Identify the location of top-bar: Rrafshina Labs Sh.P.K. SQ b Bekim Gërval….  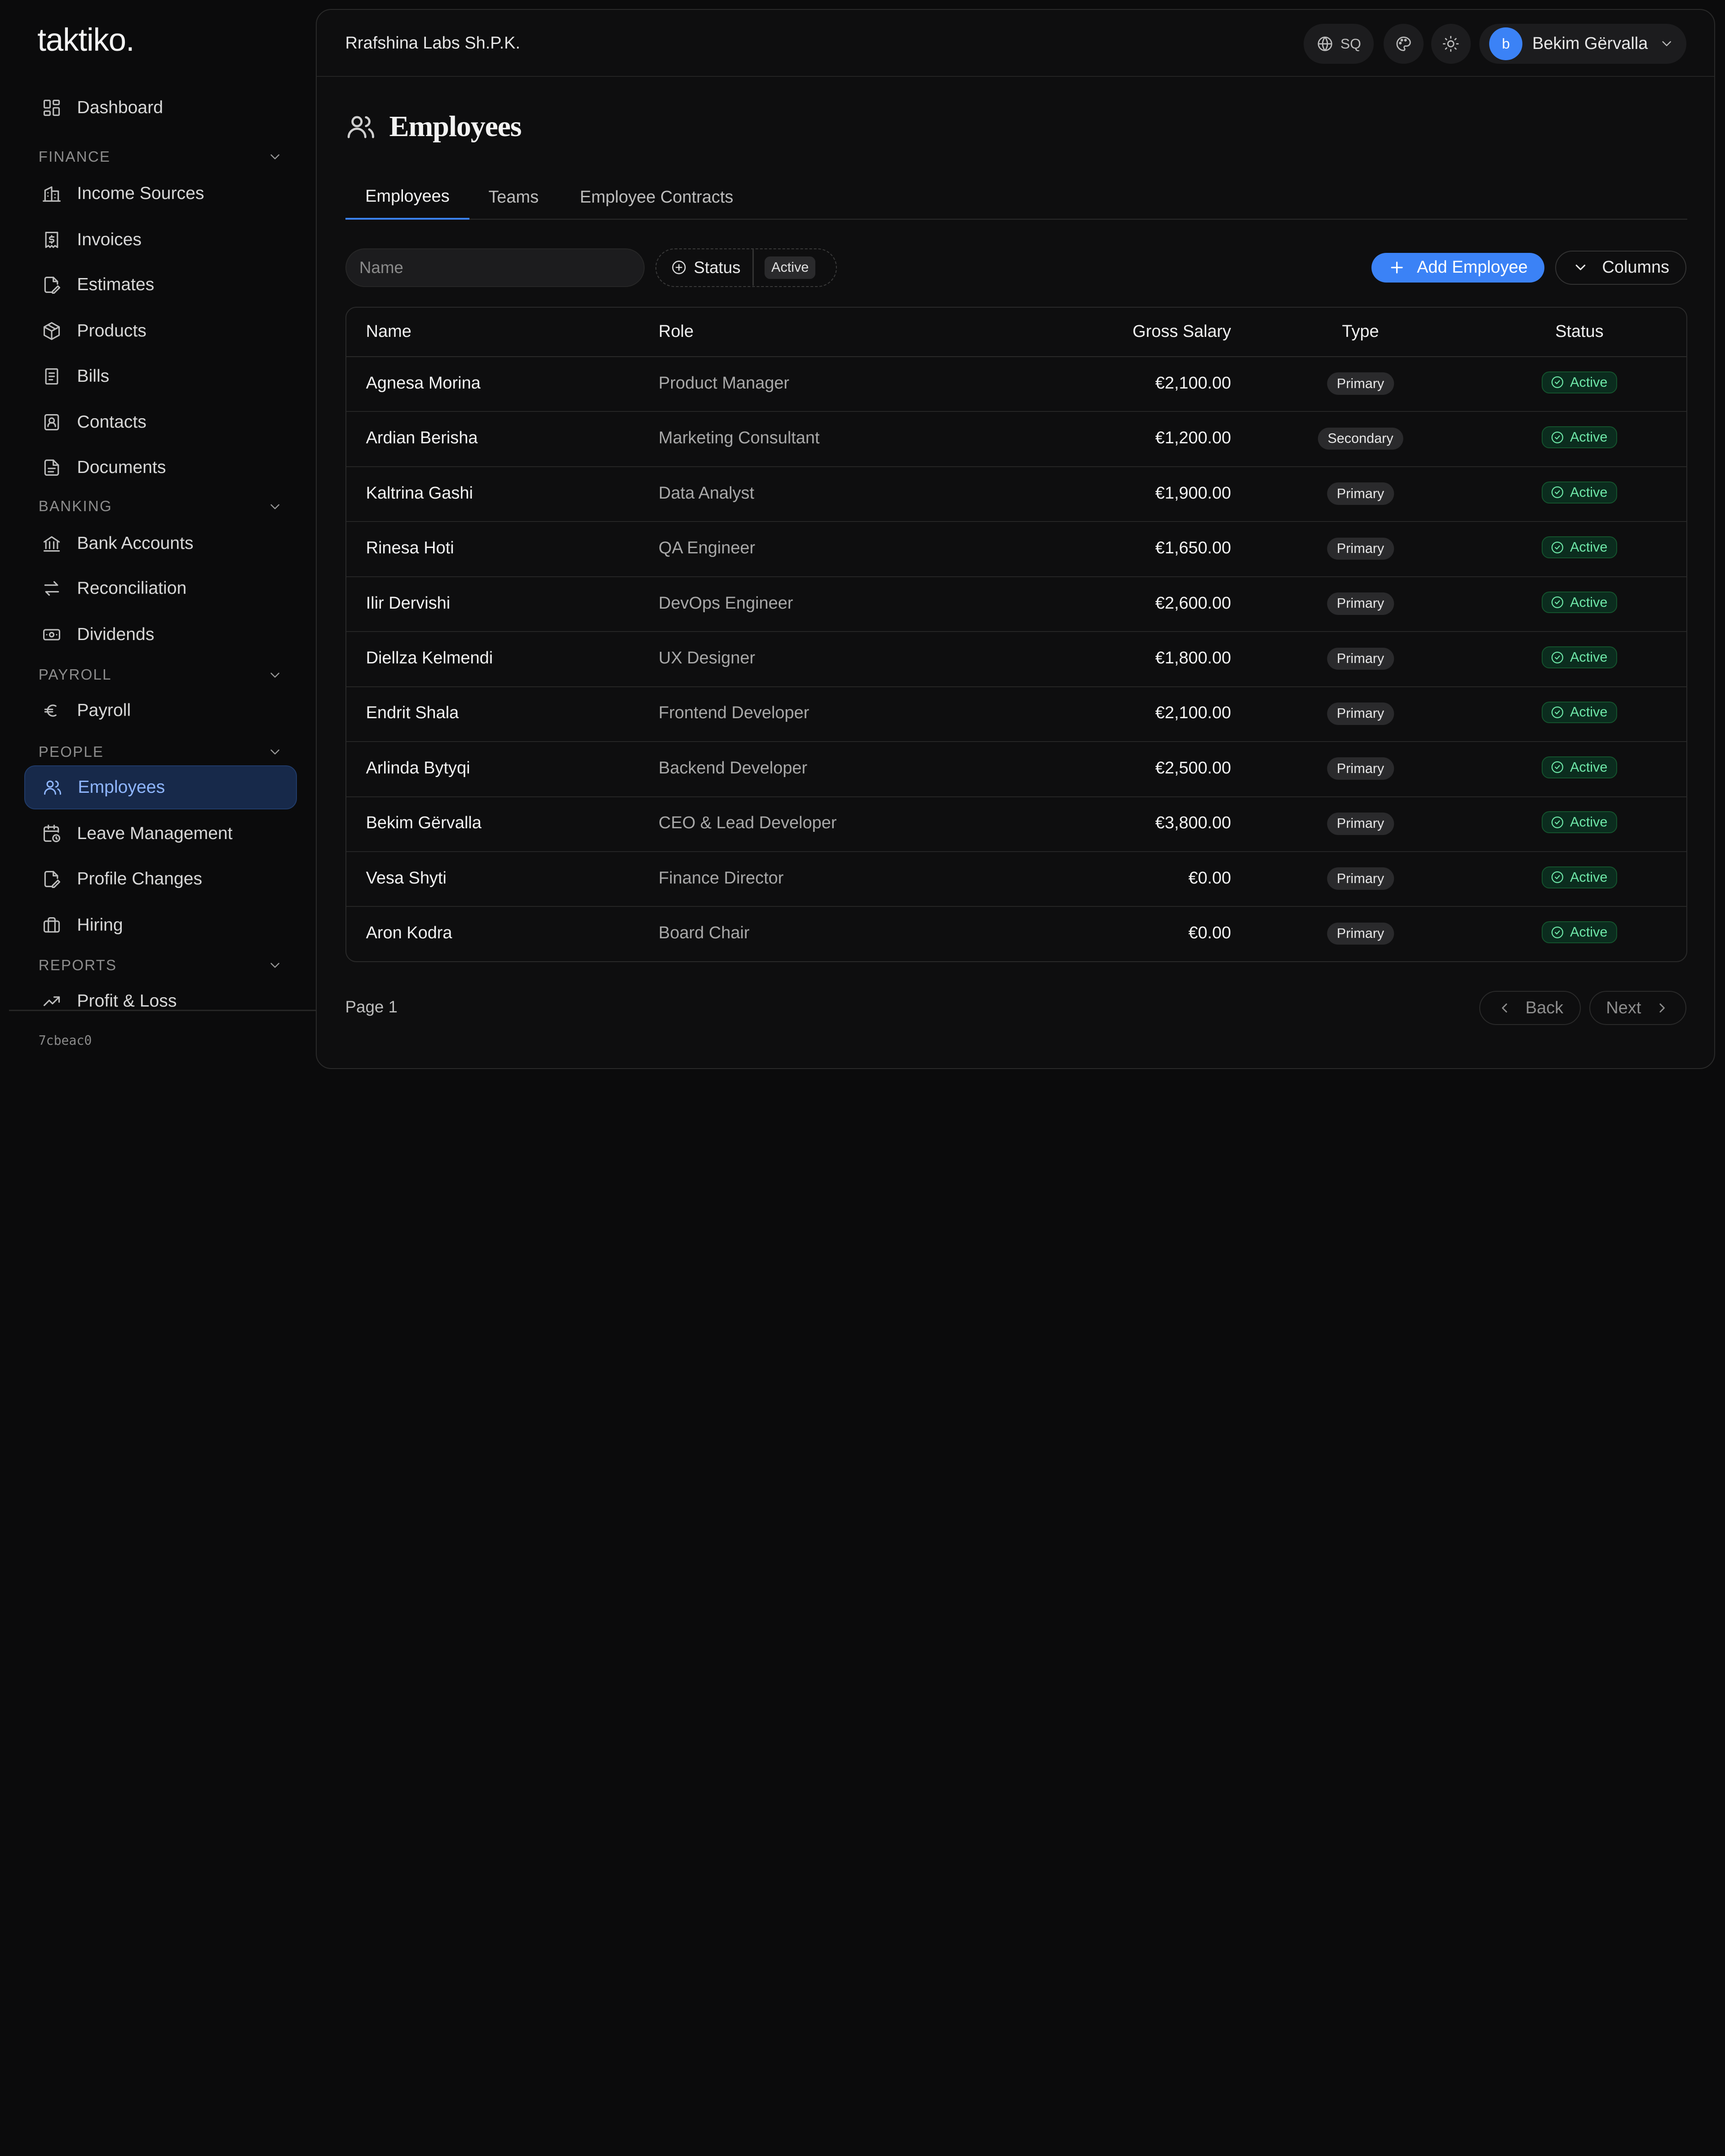
(1015, 43).